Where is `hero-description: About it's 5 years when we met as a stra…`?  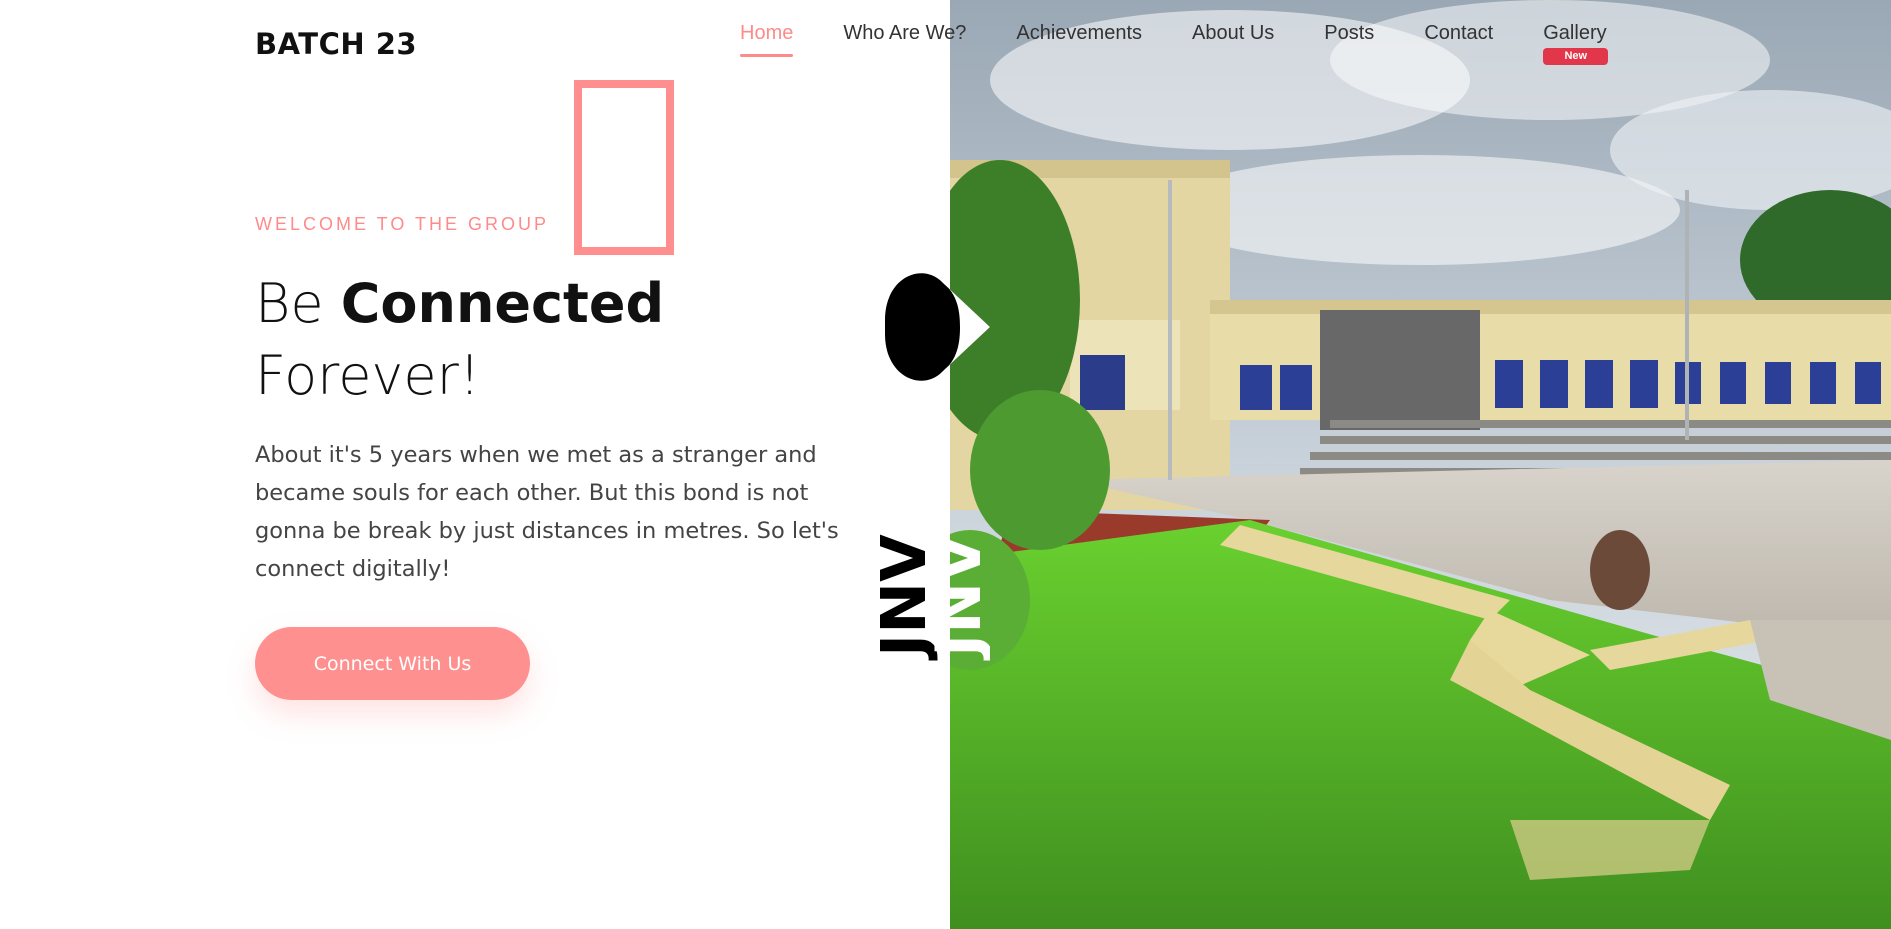 hero-description: About it's 5 years when we met as a stra… is located at coordinates (547, 512).